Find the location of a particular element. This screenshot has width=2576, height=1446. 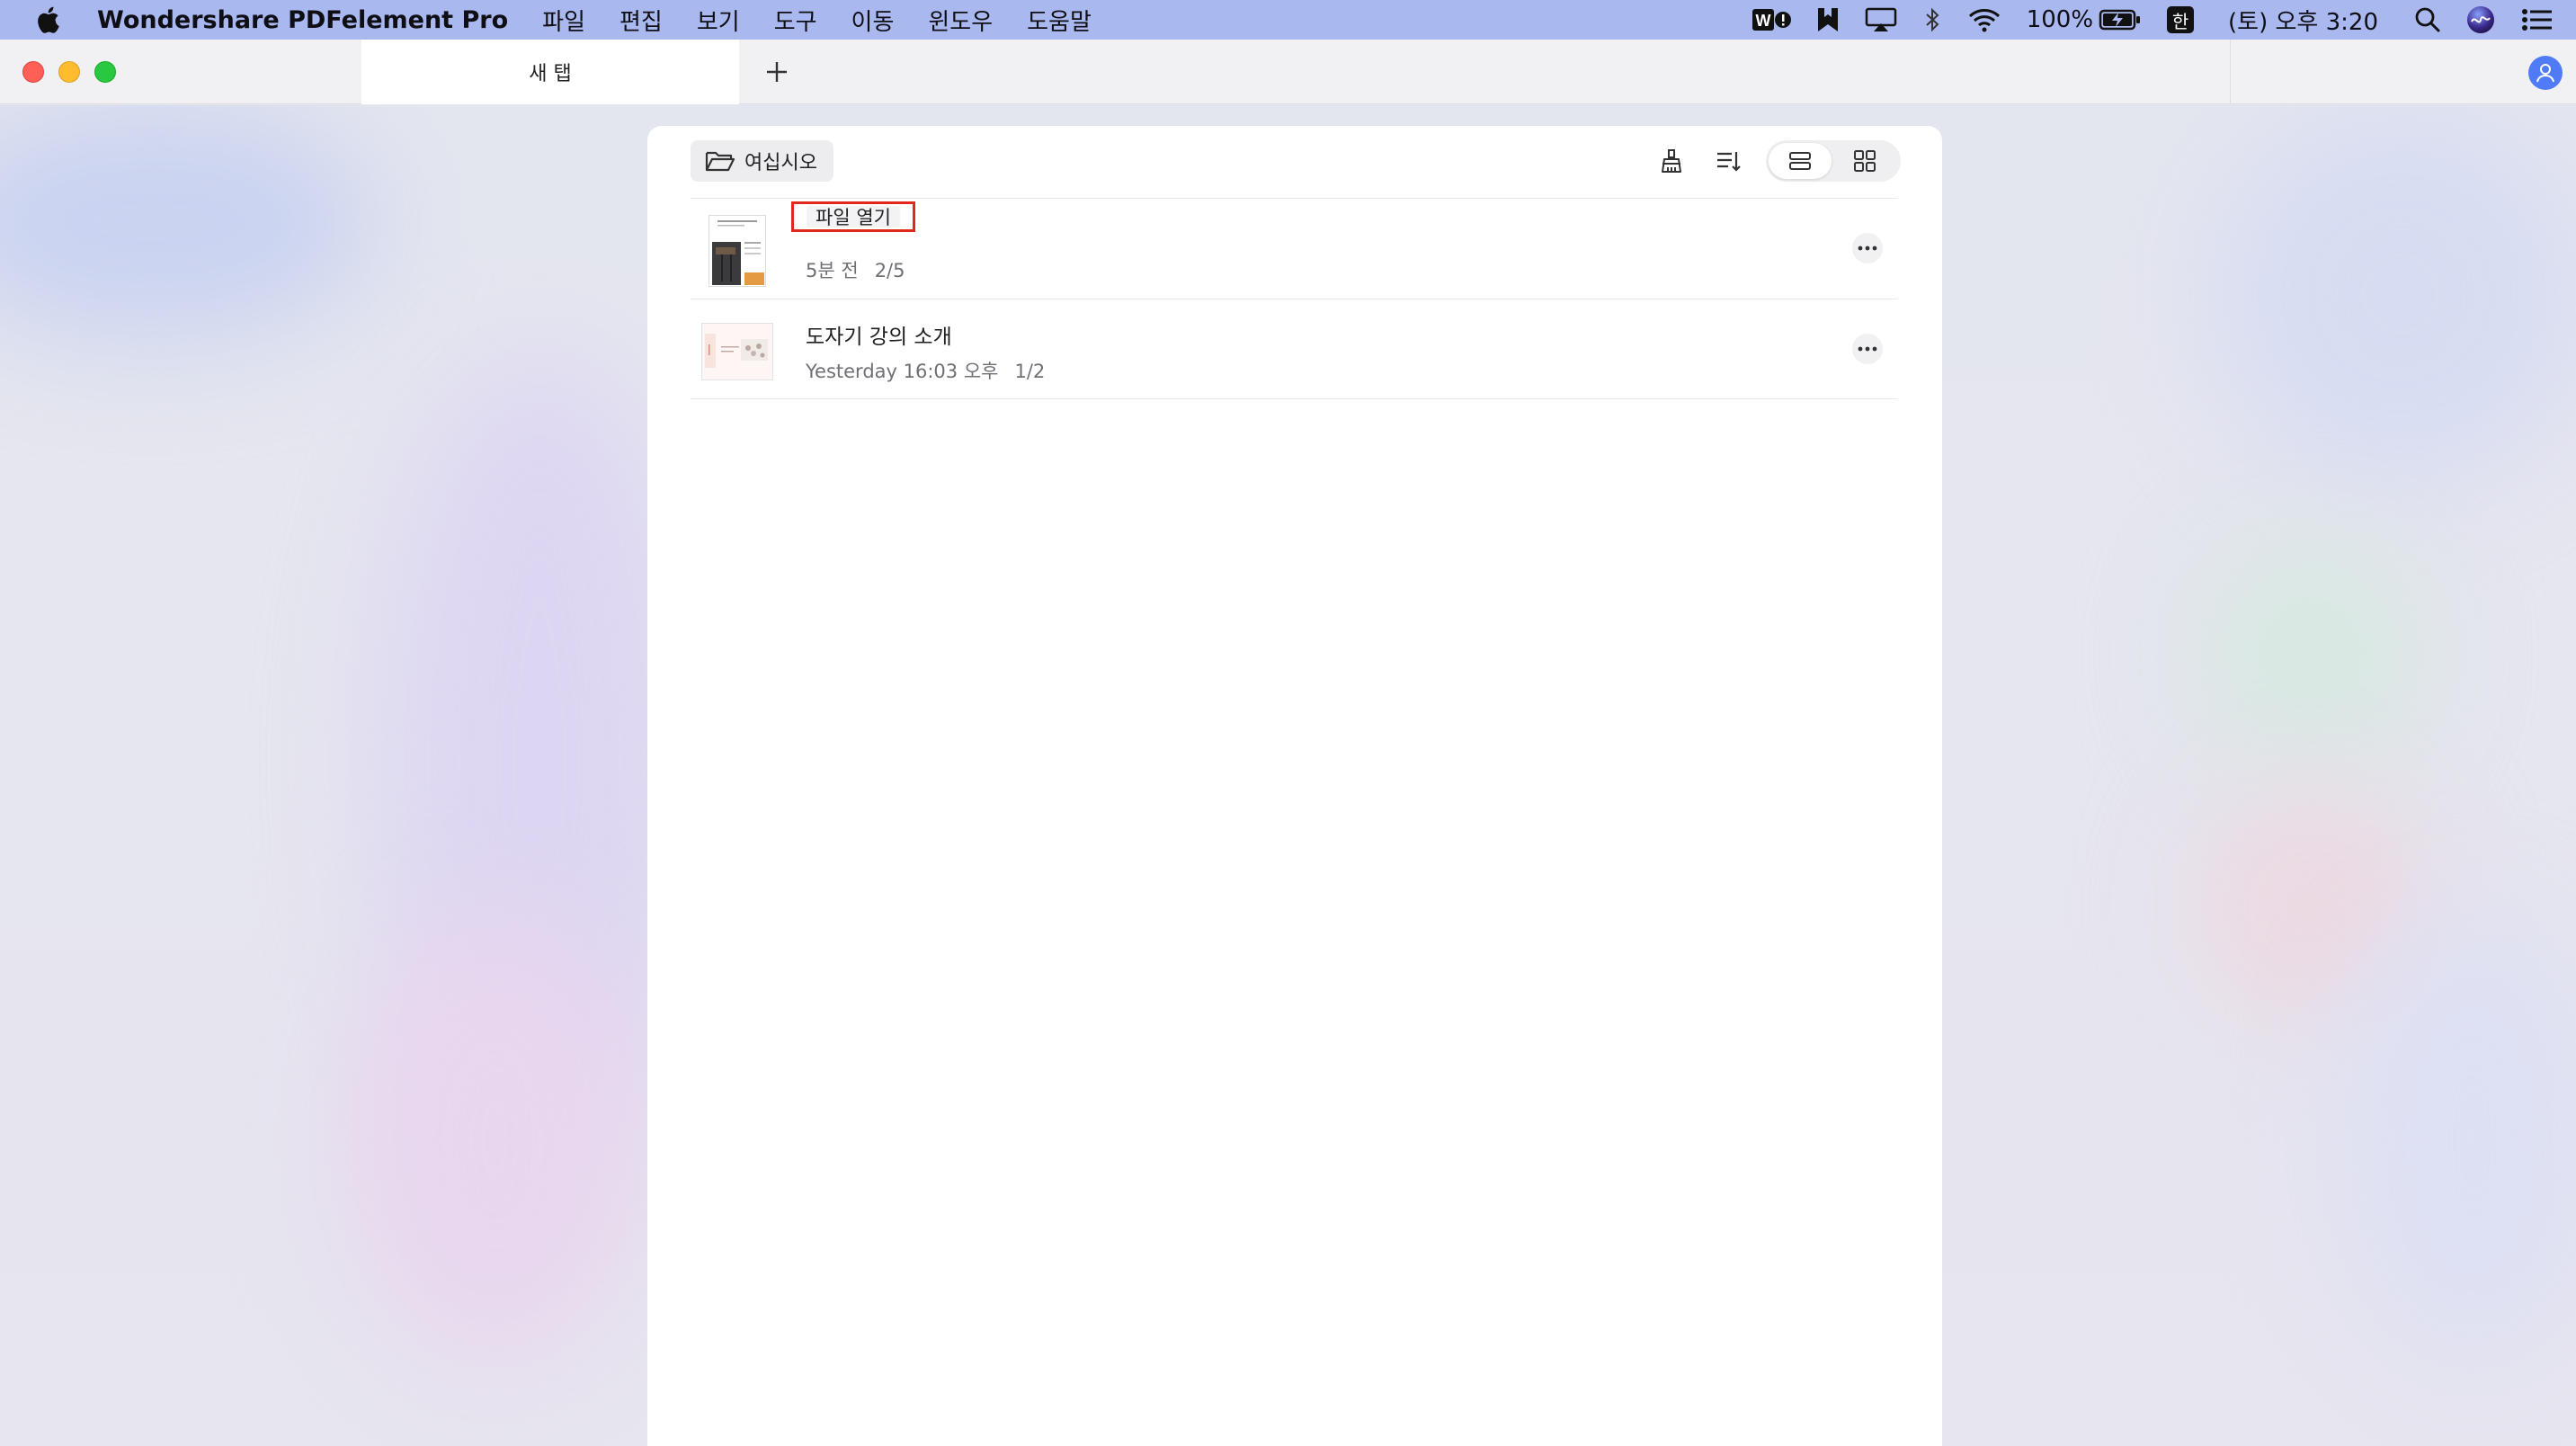

airplay-icon is located at coordinates (1881, 19).